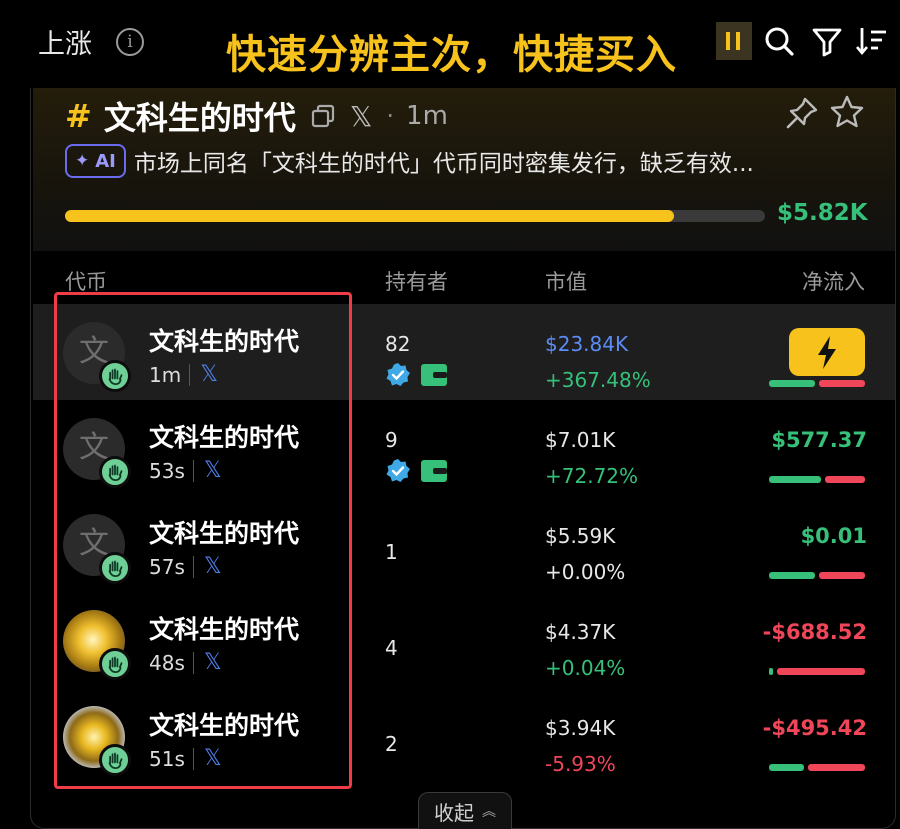 The image size is (900, 829). I want to click on net-inflow: $577.37, so click(819, 440).